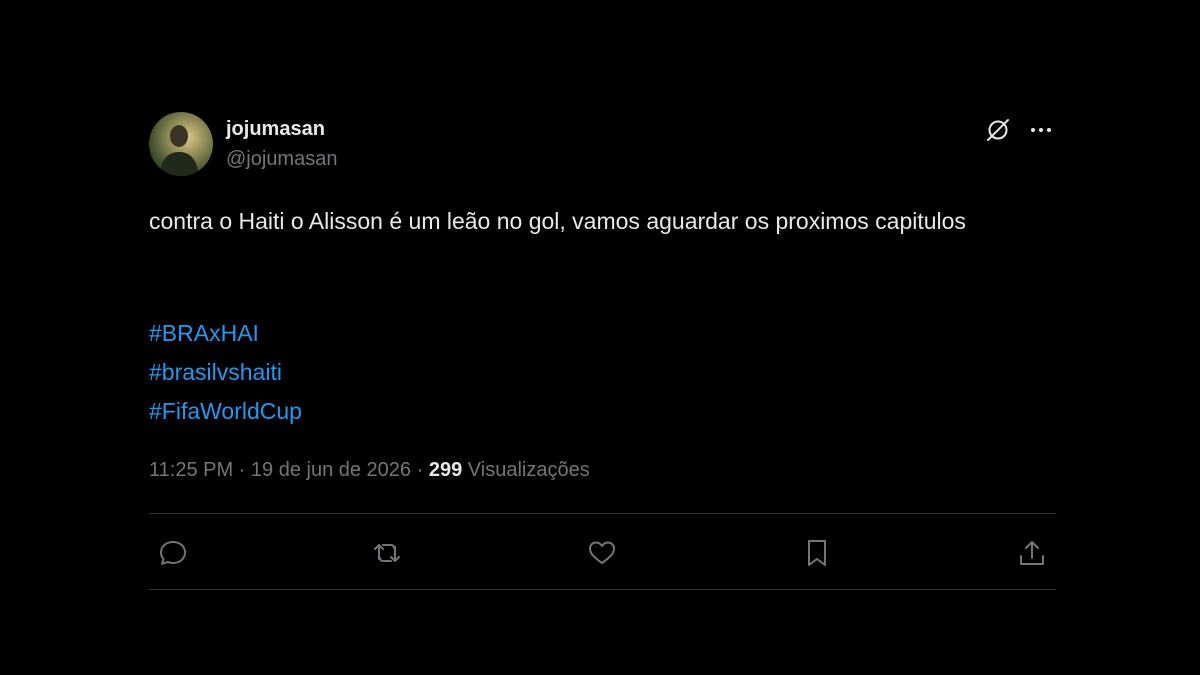 The image size is (1200, 675). Describe the element at coordinates (225, 411) in the screenshot. I see `hashtag-link: #FifaWorldCup` at that location.